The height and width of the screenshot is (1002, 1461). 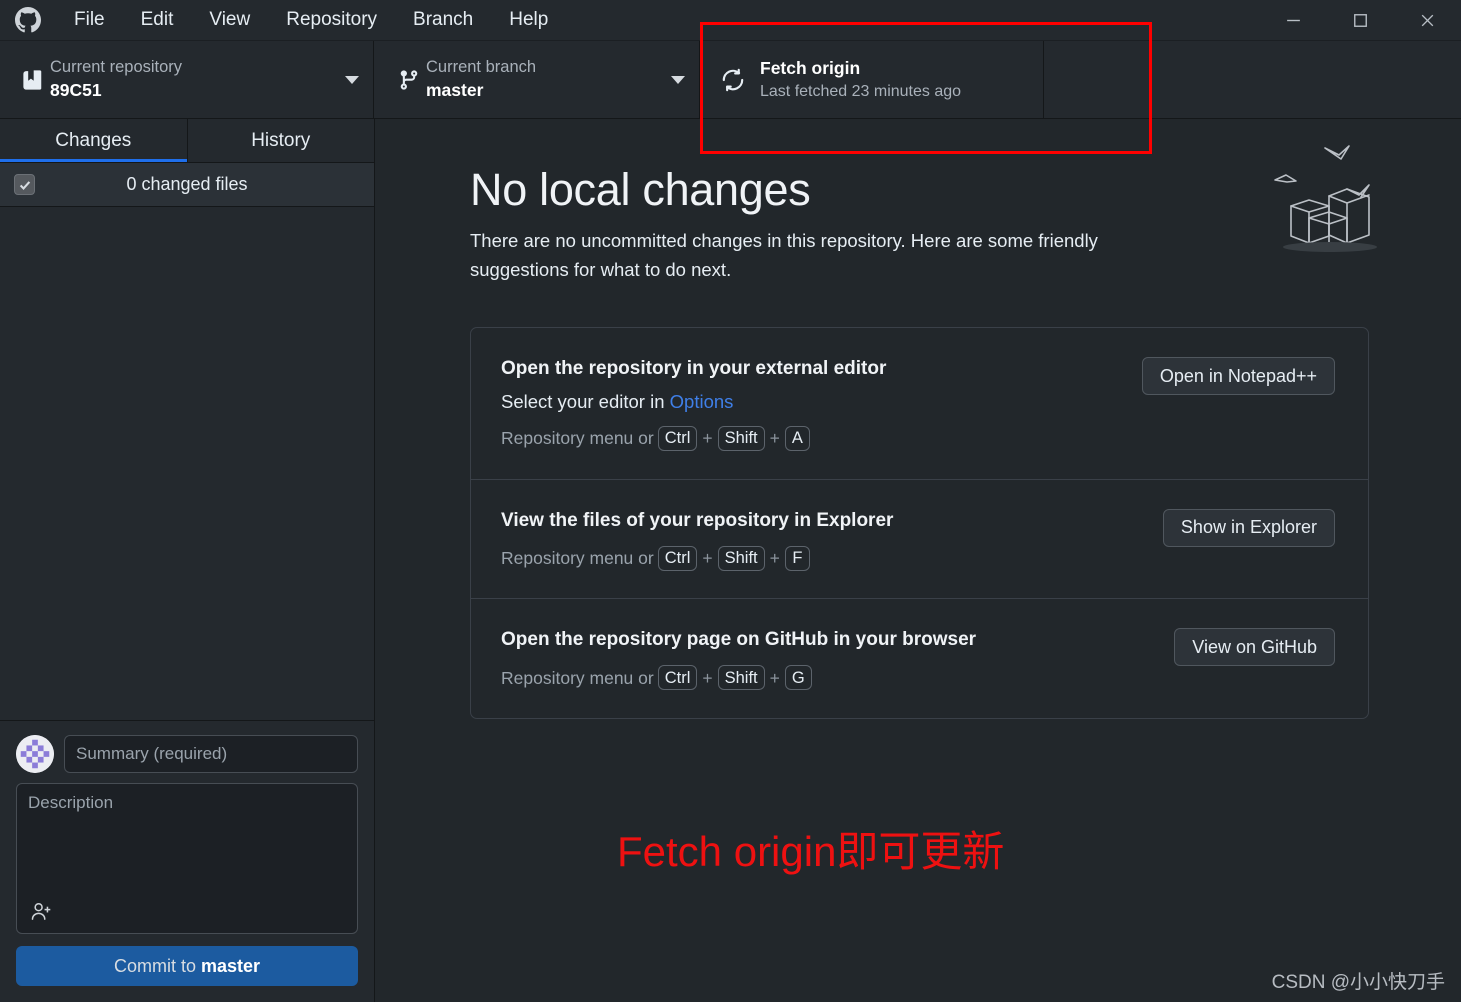 What do you see at coordinates (24, 184) in the screenshot?
I see `select-all-checkbox` at bounding box center [24, 184].